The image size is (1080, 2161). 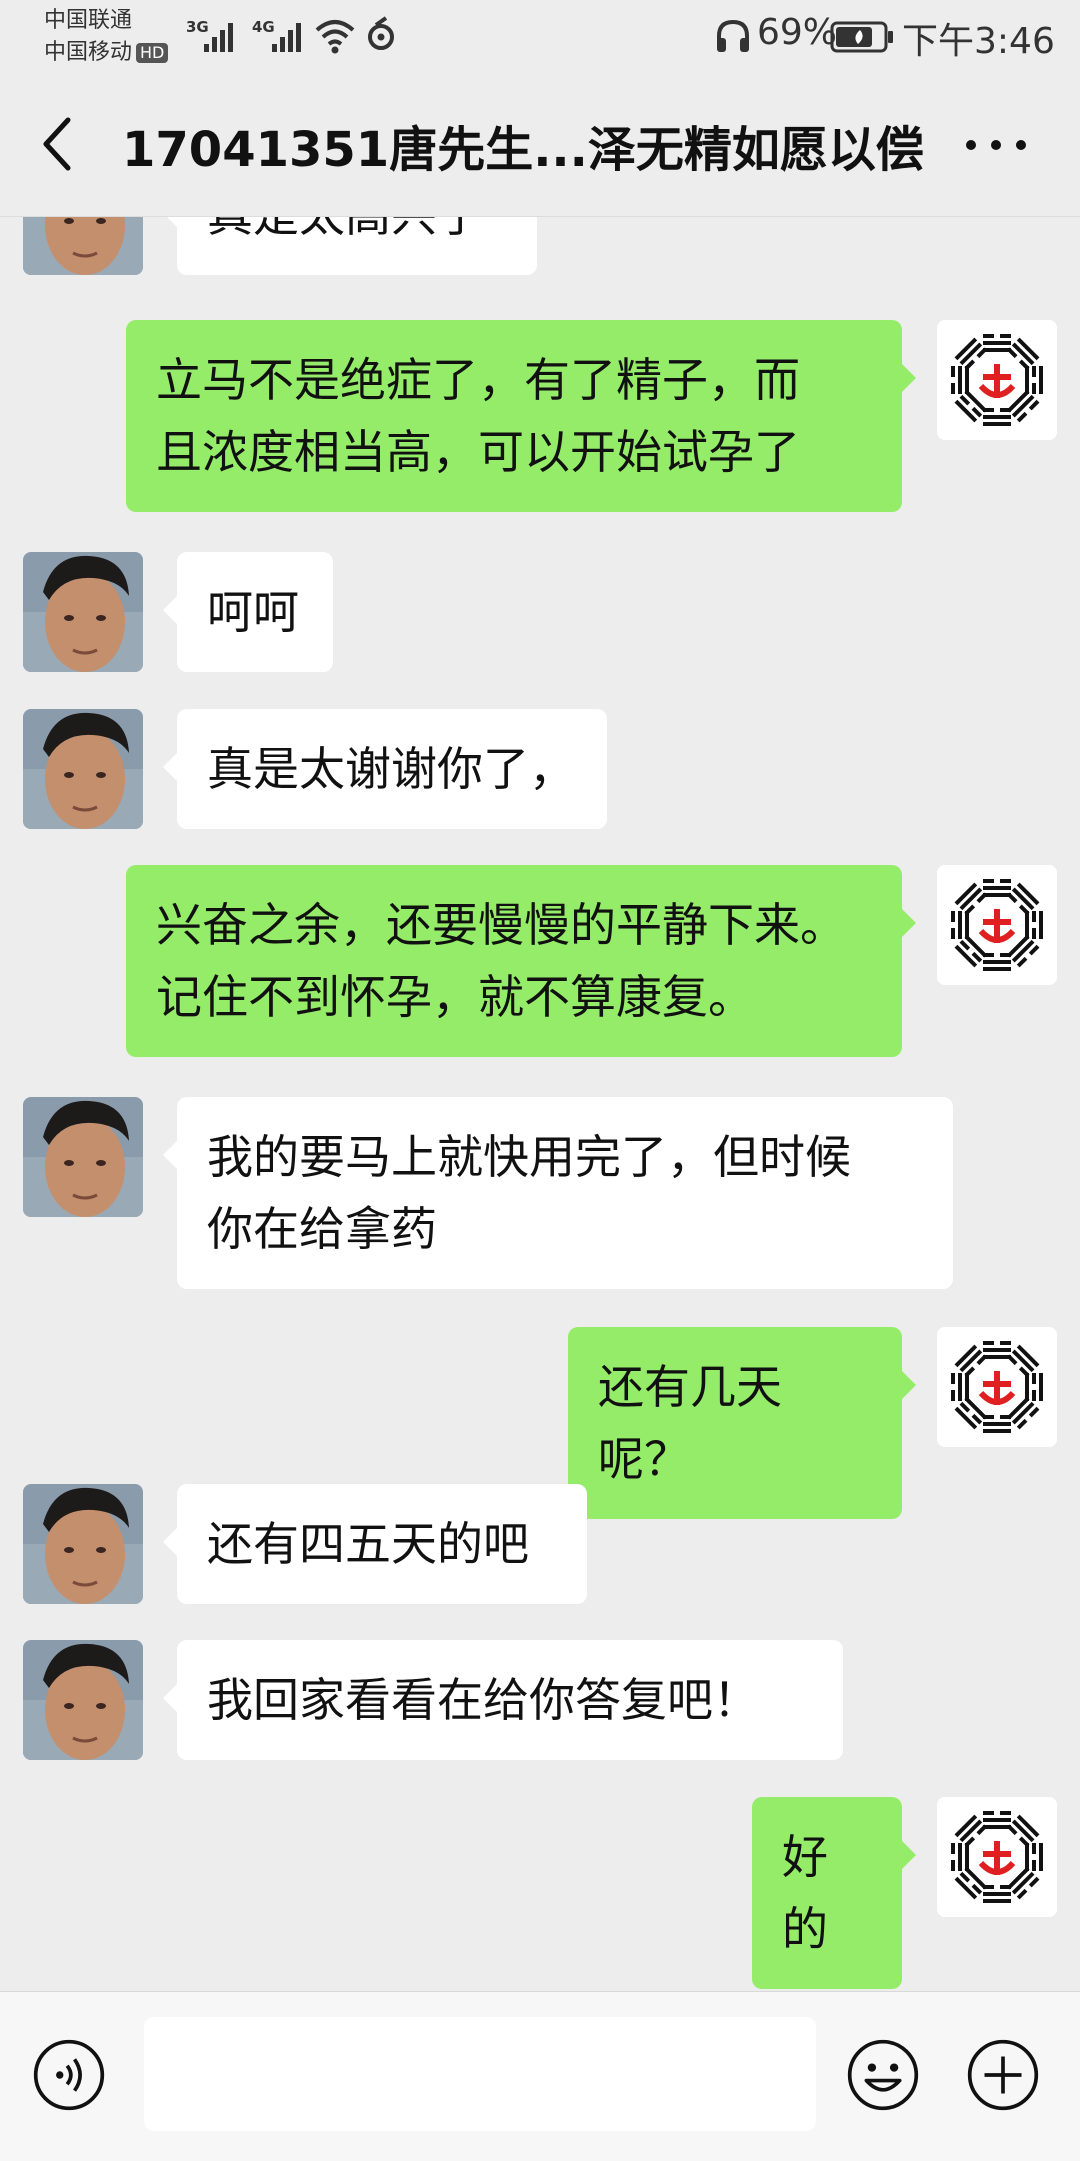 What do you see at coordinates (503, 1700) in the screenshot?
I see `received-bubble: 我回家看看在给你答复吧！` at bounding box center [503, 1700].